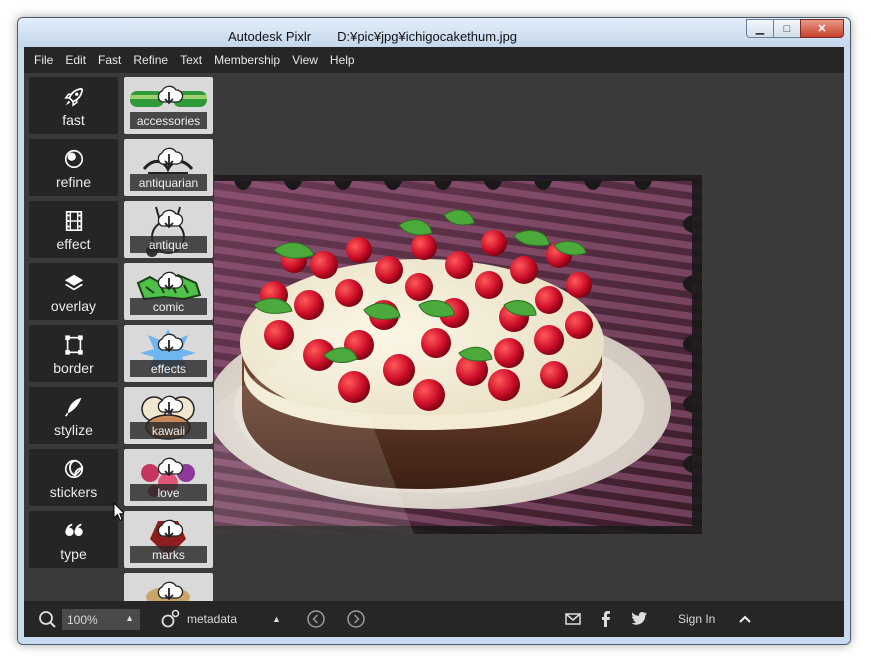  Describe the element at coordinates (745, 619) in the screenshot. I see `chevron-up-icon` at that location.